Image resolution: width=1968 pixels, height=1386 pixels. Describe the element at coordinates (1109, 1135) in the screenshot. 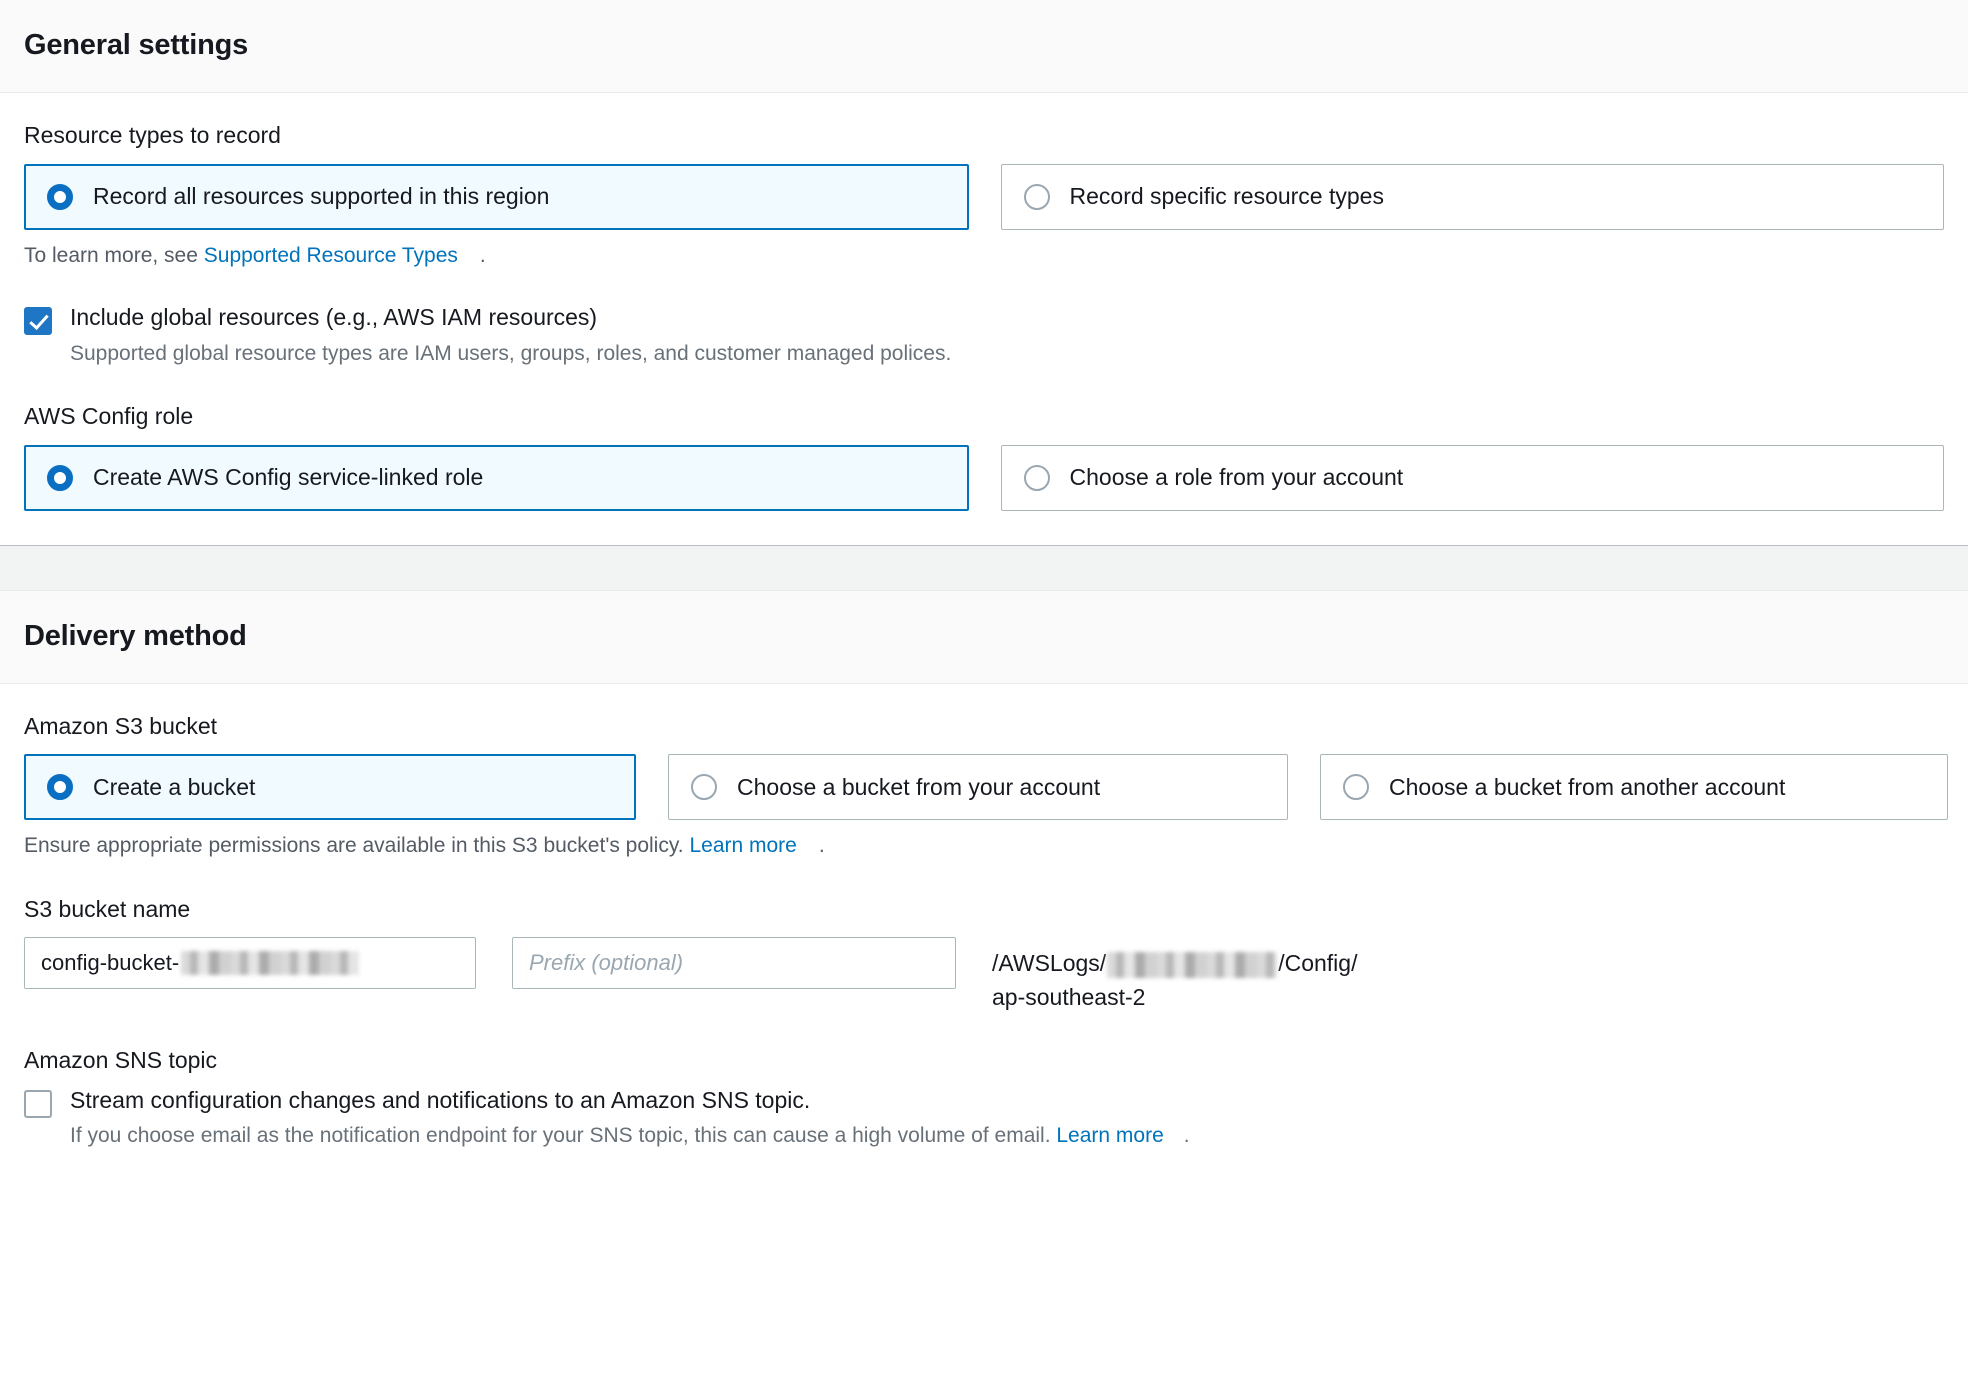

I see `sns-learn-more-link: Learn more` at that location.